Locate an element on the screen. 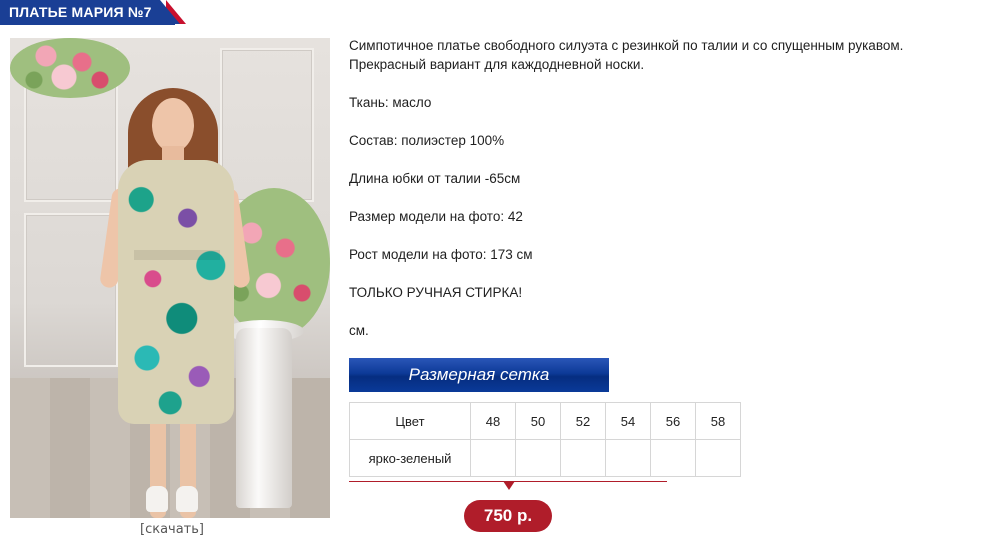 The image size is (982, 538). size-header: 52 is located at coordinates (583, 421).